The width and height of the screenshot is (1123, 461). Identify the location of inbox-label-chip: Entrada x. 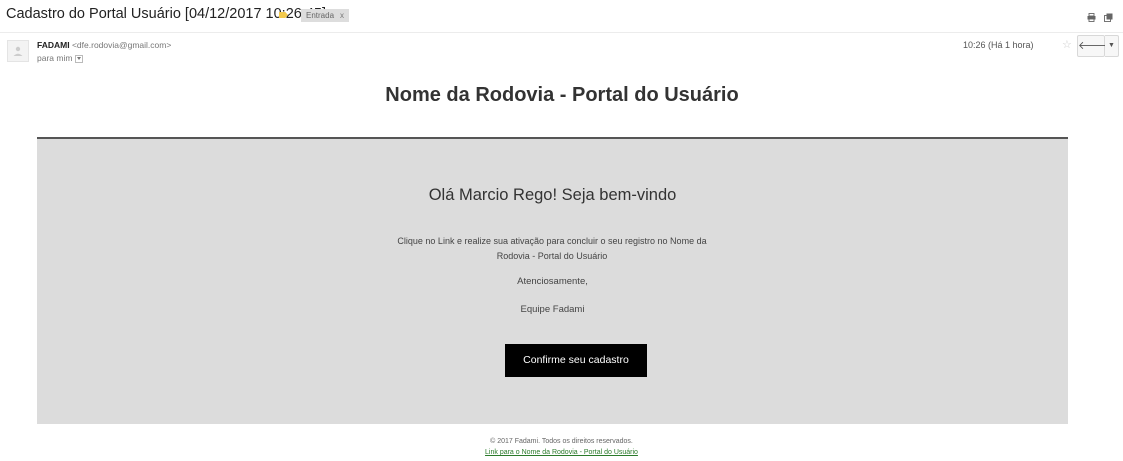
(325, 15).